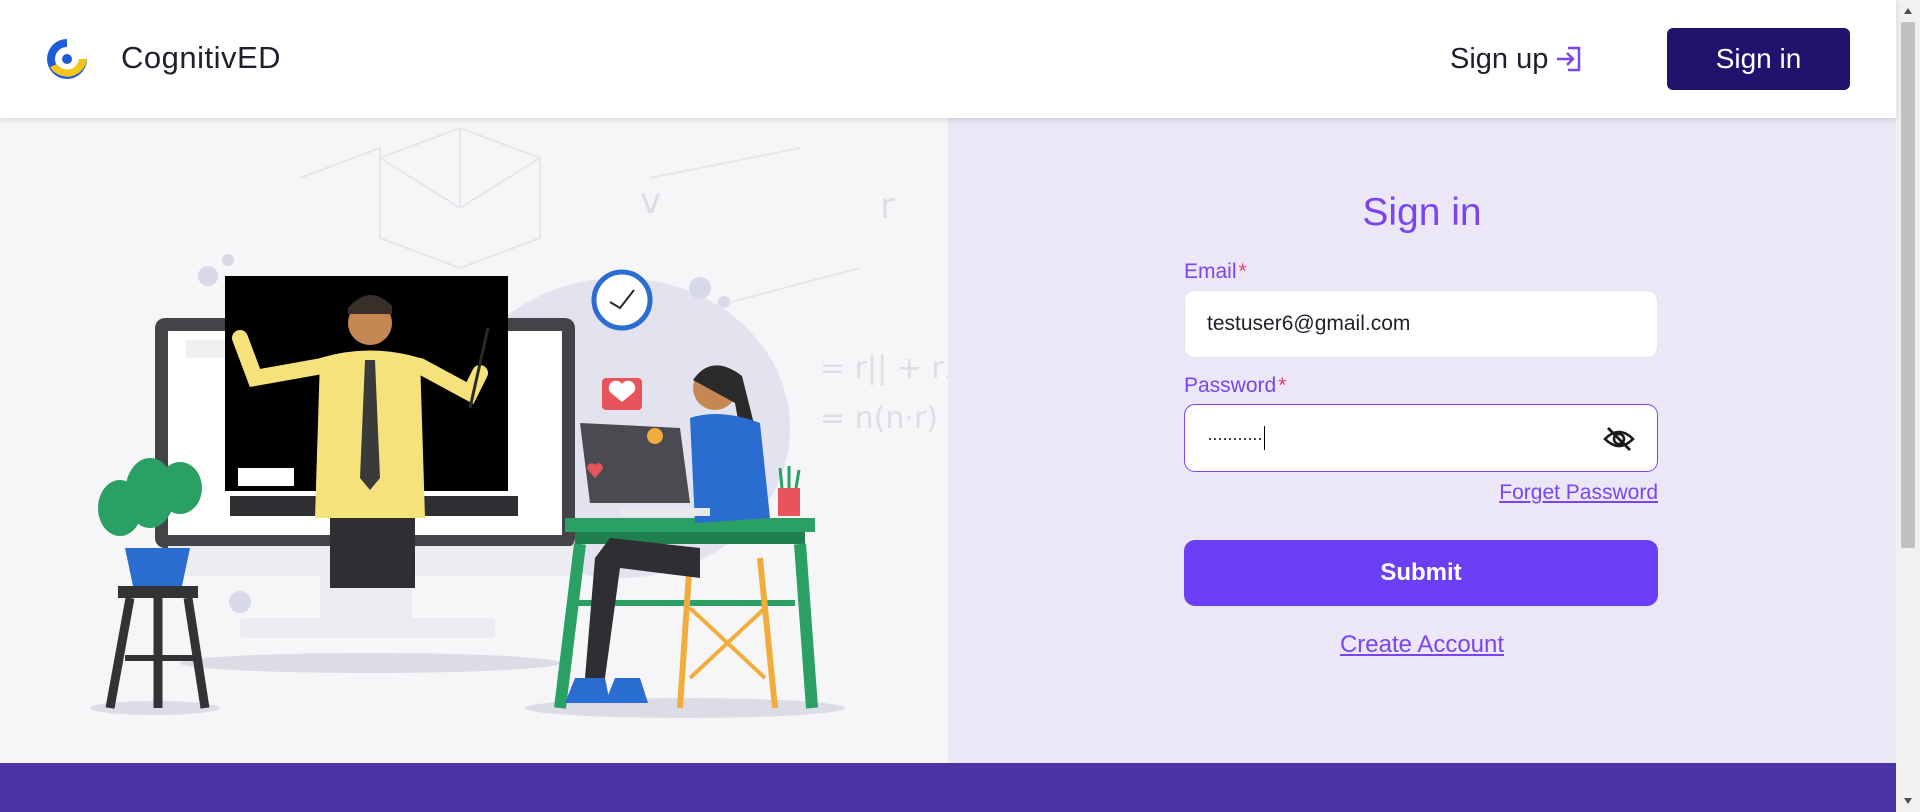 This screenshot has height=812, width=1920. What do you see at coordinates (1908, 285) in the screenshot?
I see `scrollbar-thumb` at bounding box center [1908, 285].